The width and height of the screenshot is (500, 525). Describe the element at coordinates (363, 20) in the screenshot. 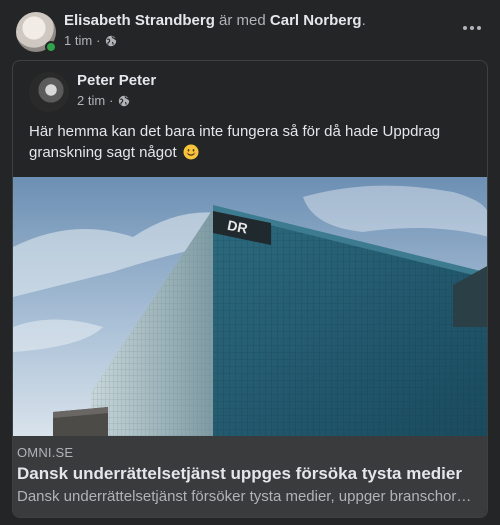

I see `header-period: .` at that location.